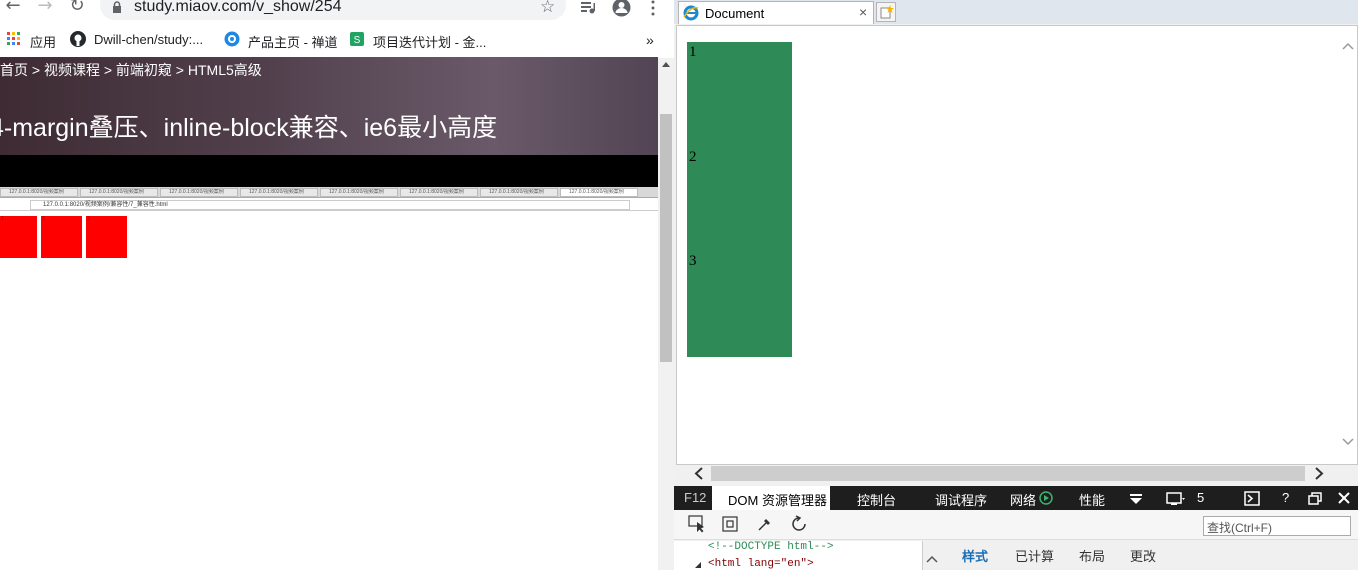 Image resolution: width=1358 pixels, height=570 pixels. I want to click on mini-tab-active: 127.0.0.1:8020/视频案例, so click(599, 192).